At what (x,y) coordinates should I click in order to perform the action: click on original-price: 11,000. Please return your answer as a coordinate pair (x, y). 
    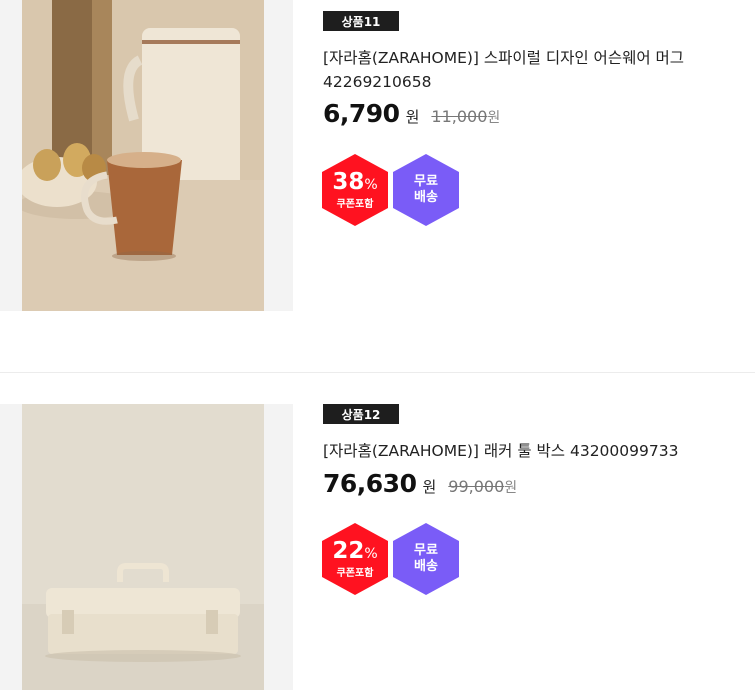
    Looking at the image, I should click on (459, 116).